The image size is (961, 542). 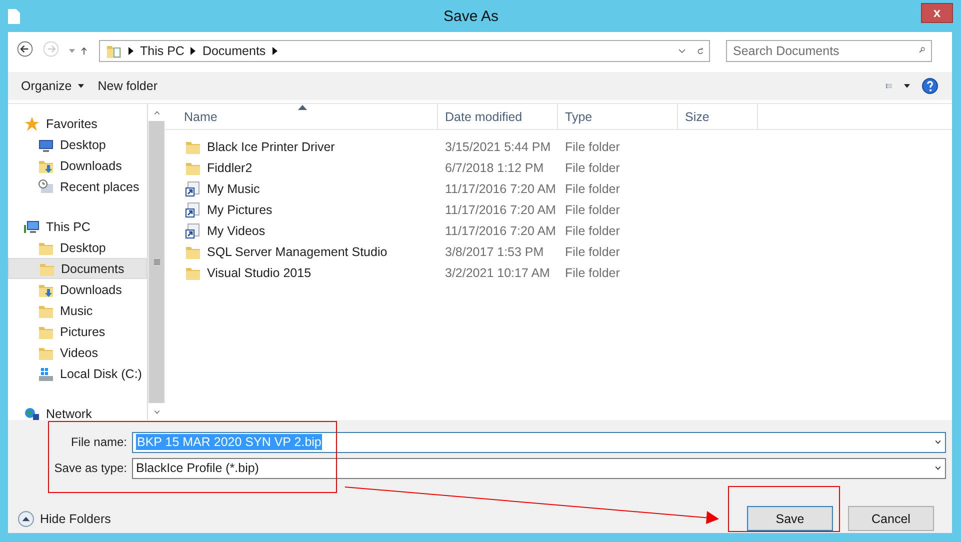 What do you see at coordinates (494, 167) in the screenshot?
I see `date-cell-text: 6/7/2018 1:12 PM` at bounding box center [494, 167].